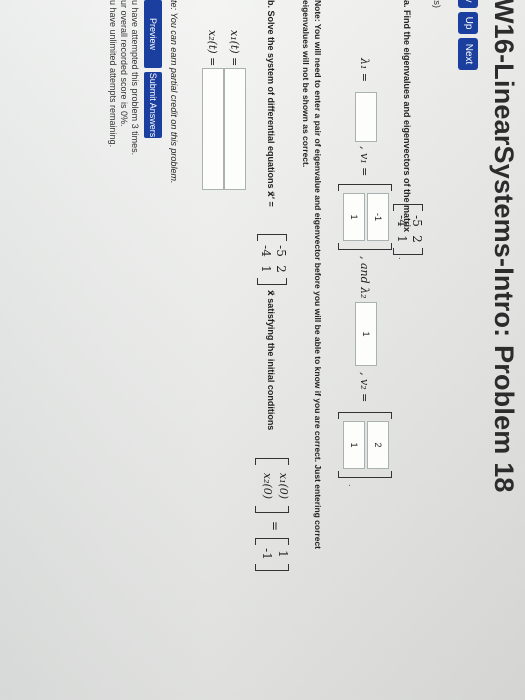 The width and height of the screenshot is (525, 700). What do you see at coordinates (267, 486) in the screenshot?
I see `init-x2: x₂(0)` at bounding box center [267, 486].